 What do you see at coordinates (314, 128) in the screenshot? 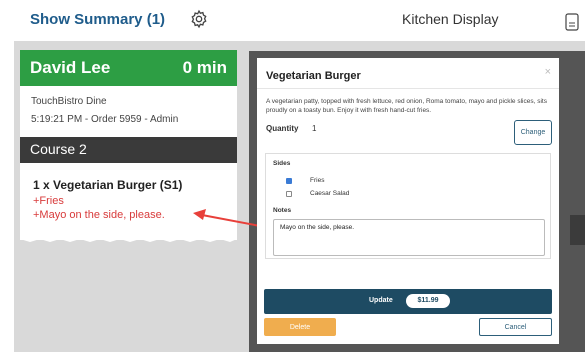
I see `quantity-value: 1` at bounding box center [314, 128].